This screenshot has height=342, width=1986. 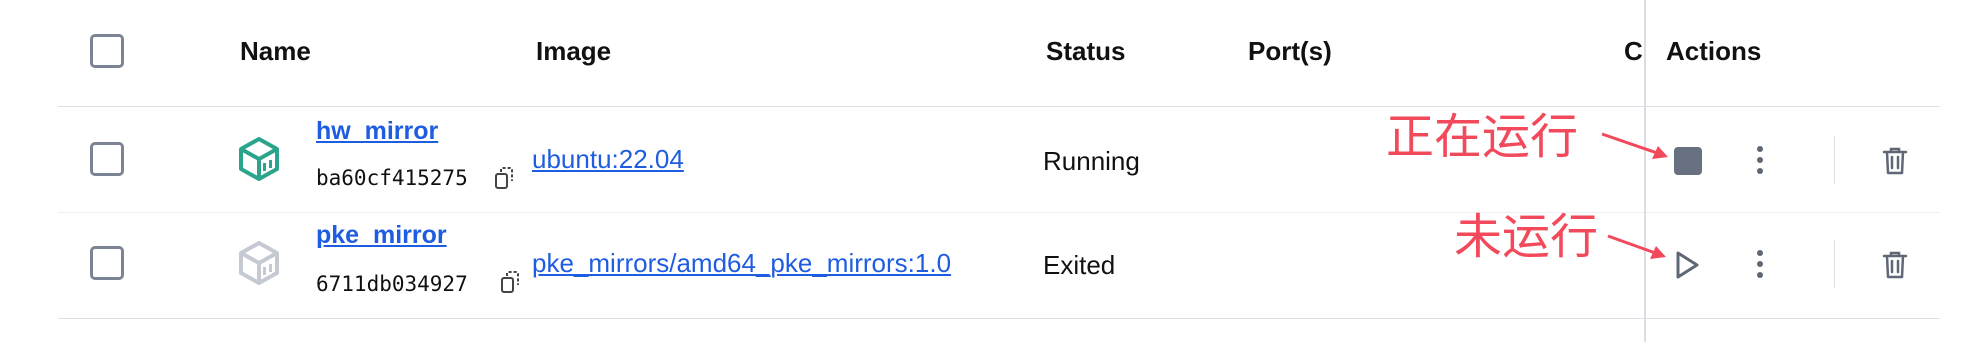 I want to click on column-header-status: Status, so click(x=1085, y=51).